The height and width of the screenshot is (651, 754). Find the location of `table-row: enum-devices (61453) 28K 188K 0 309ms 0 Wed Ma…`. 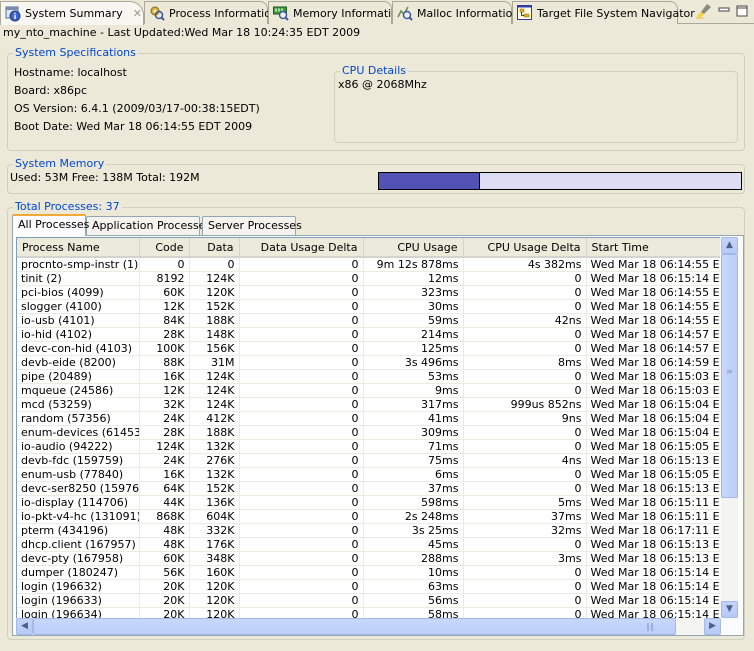

table-row: enum-devices (61453) 28K 188K 0 309ms 0 Wed Ma… is located at coordinates (368, 432).